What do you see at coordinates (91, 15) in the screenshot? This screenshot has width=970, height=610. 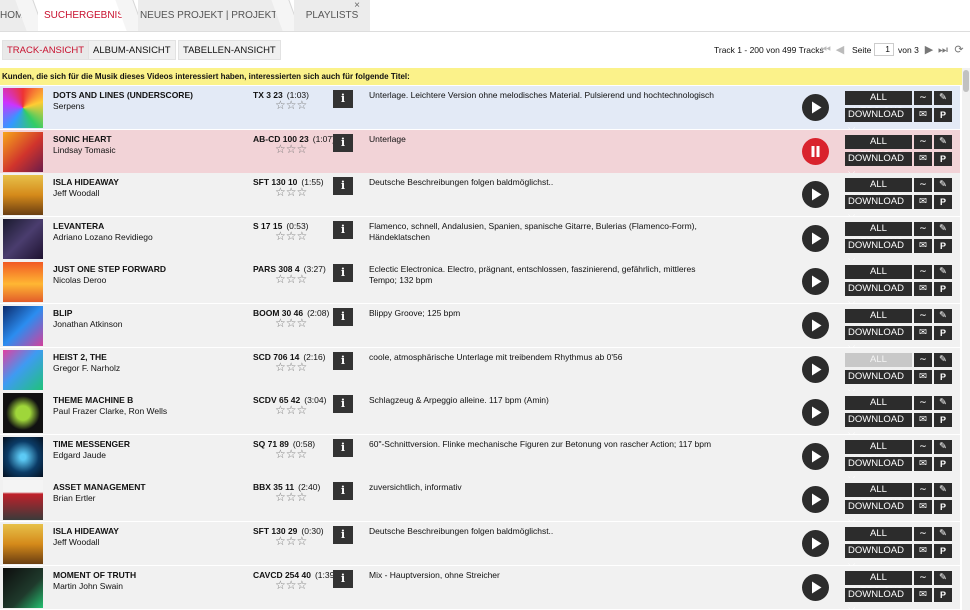 I see `tab-search-results: SUCHERGEBNIS` at bounding box center [91, 15].